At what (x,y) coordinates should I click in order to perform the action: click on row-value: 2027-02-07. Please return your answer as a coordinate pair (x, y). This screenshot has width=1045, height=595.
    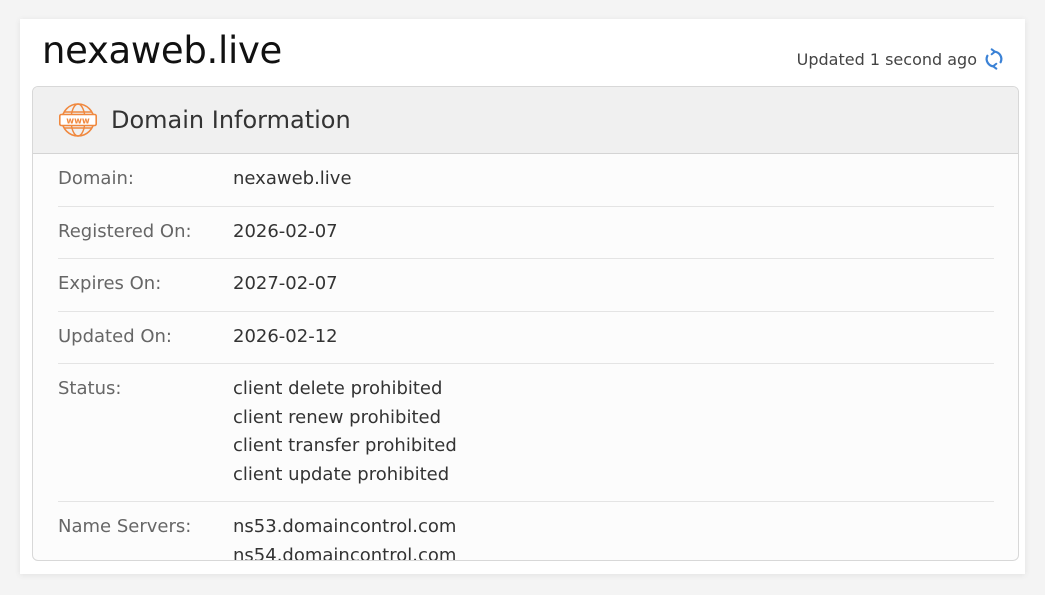
    Looking at the image, I should click on (285, 283).